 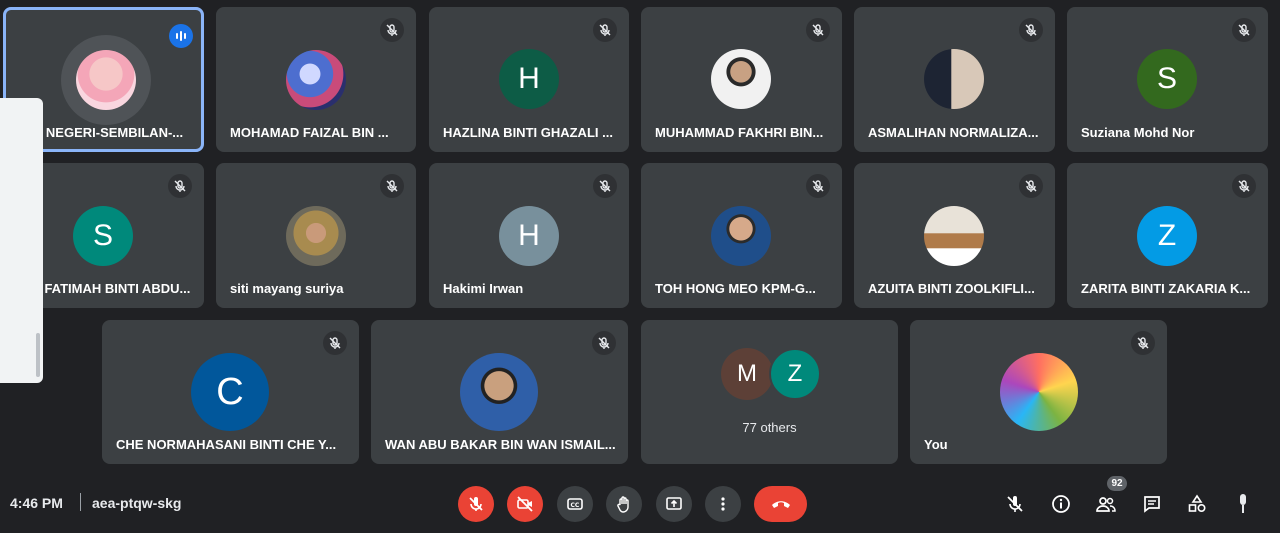 I want to click on participant-avatar: Z, so click(x=1167, y=236).